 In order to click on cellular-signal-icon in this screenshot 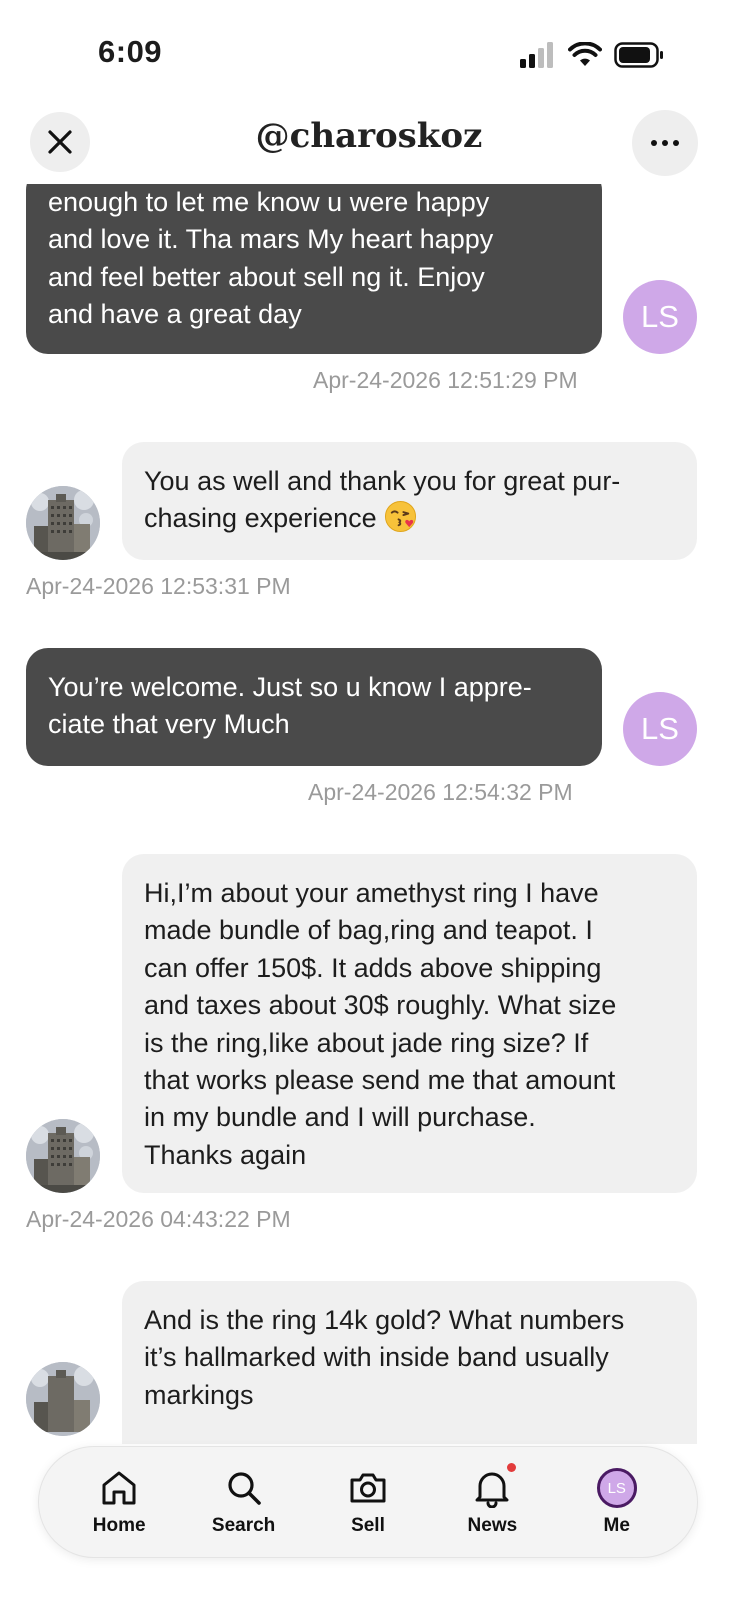, I will do `click(536, 55)`.